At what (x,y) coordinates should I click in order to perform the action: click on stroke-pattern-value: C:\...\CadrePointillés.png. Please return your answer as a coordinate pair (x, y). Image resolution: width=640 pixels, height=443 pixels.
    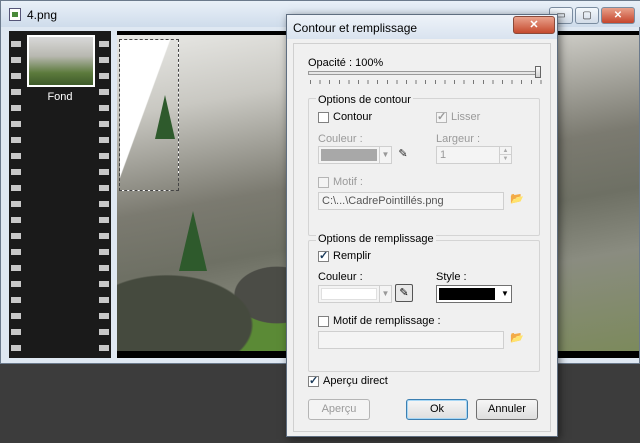
    Looking at the image, I should click on (383, 201).